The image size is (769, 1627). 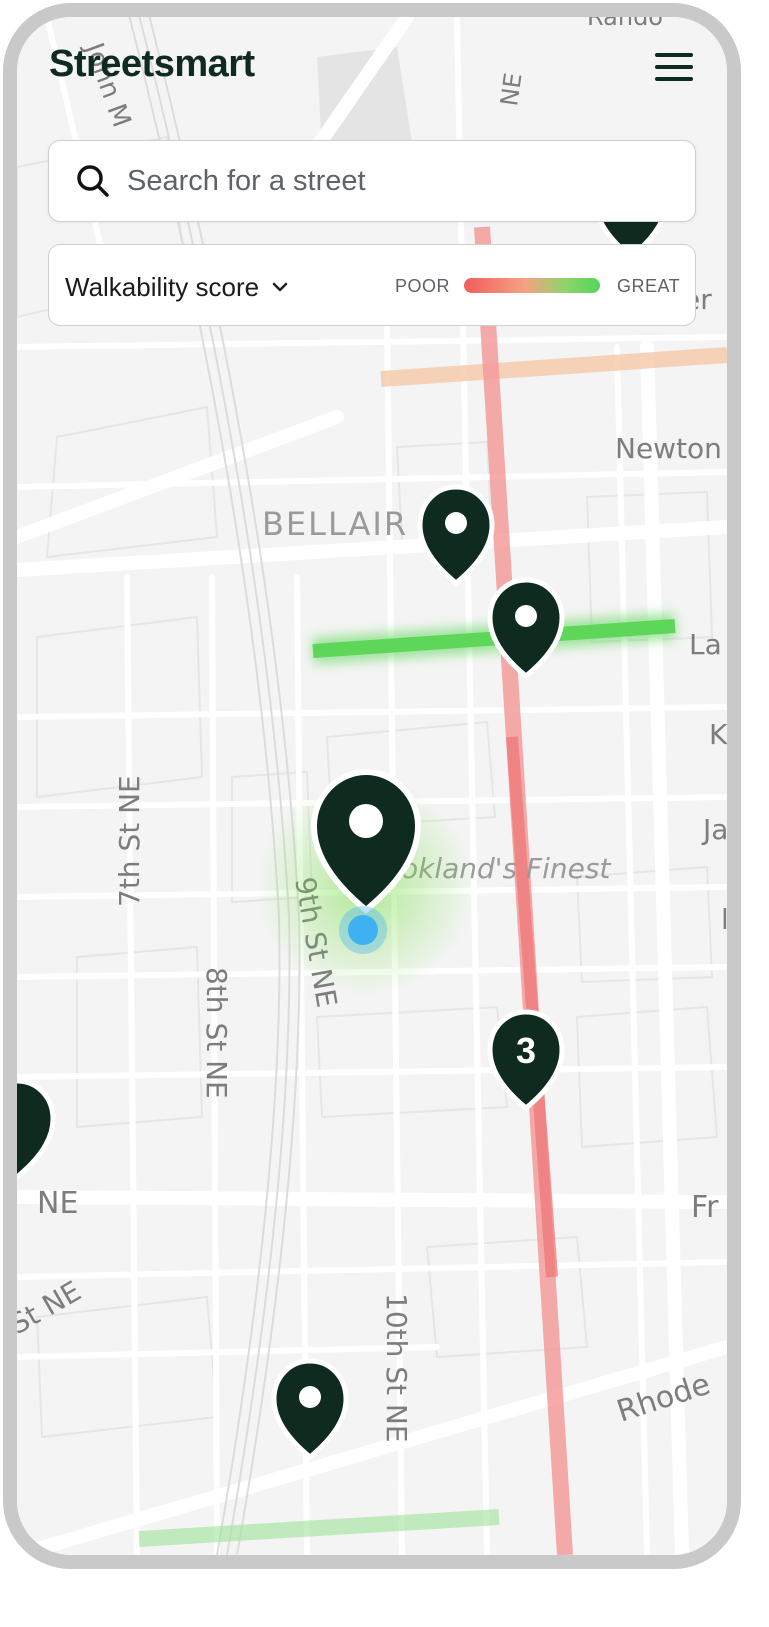 What do you see at coordinates (397, 181) in the screenshot?
I see `search-input` at bounding box center [397, 181].